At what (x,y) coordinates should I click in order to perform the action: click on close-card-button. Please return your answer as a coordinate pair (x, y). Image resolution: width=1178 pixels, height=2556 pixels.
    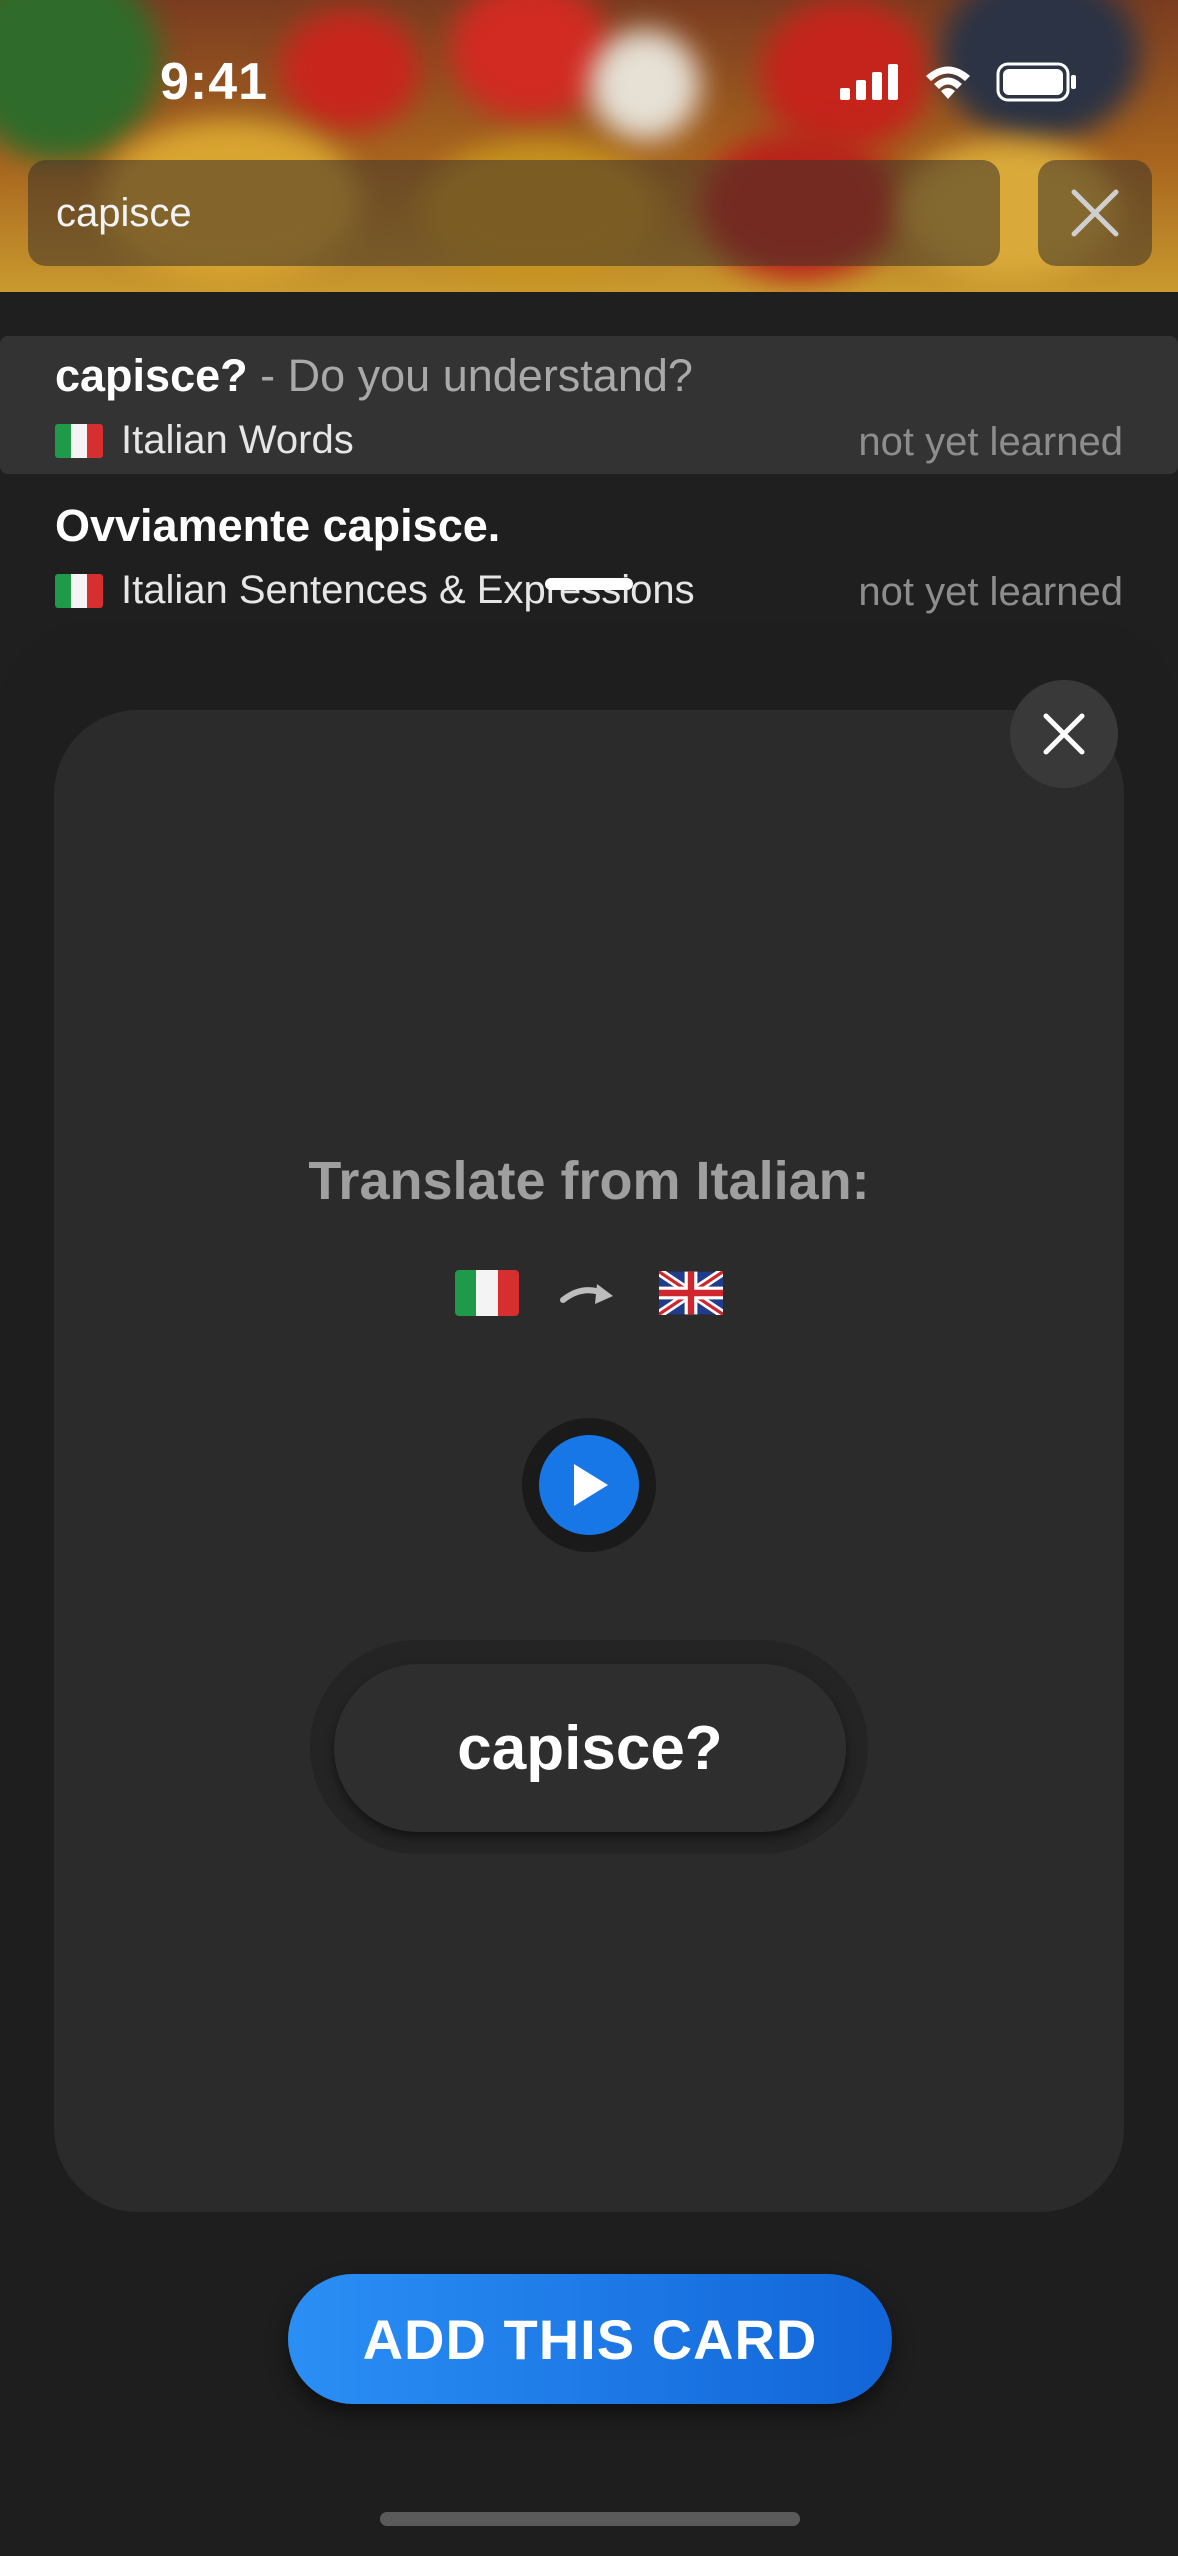
    Looking at the image, I should click on (1064, 734).